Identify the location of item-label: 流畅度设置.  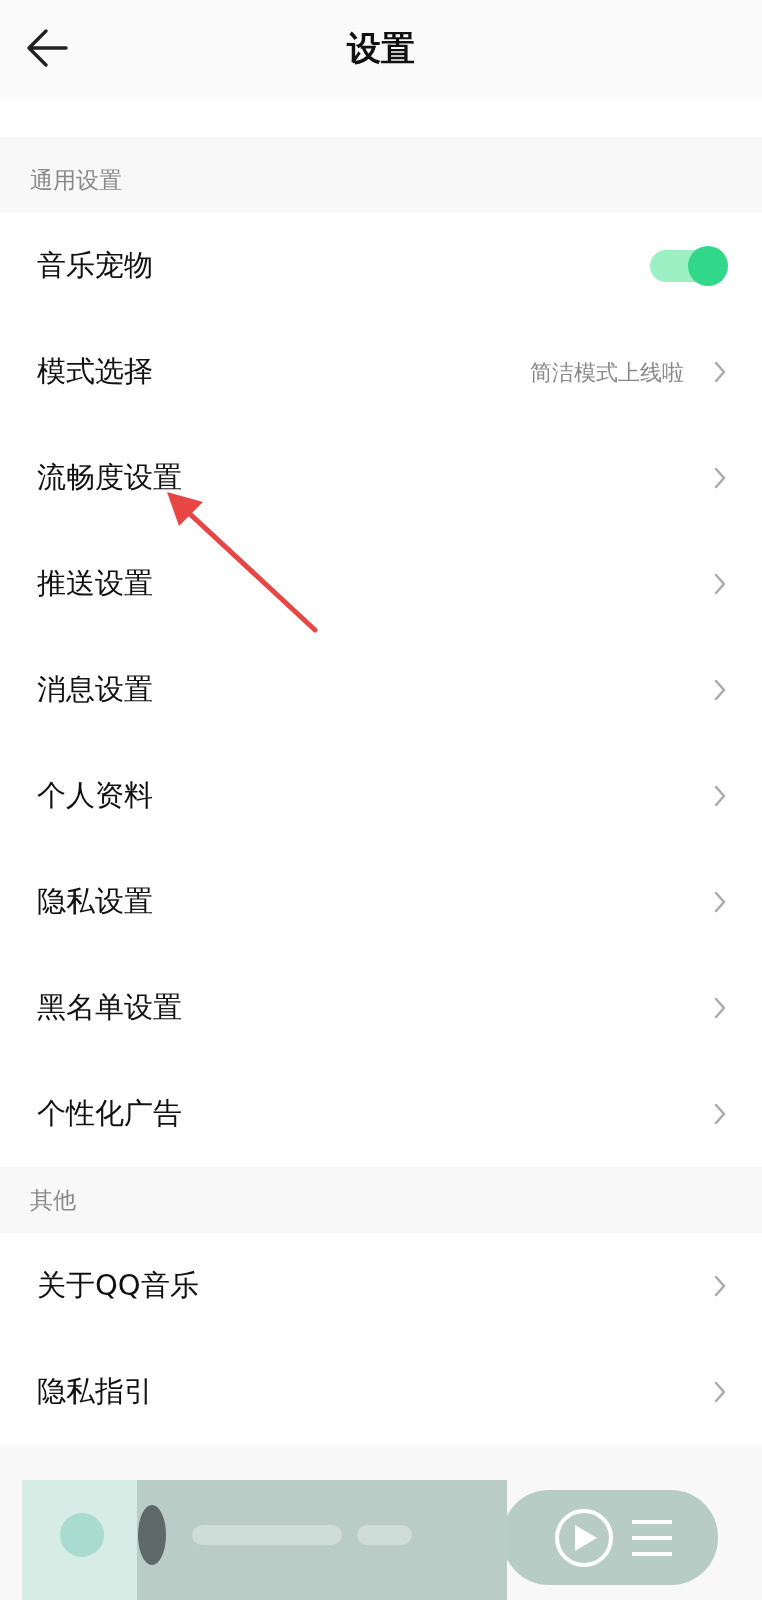
(110, 478).